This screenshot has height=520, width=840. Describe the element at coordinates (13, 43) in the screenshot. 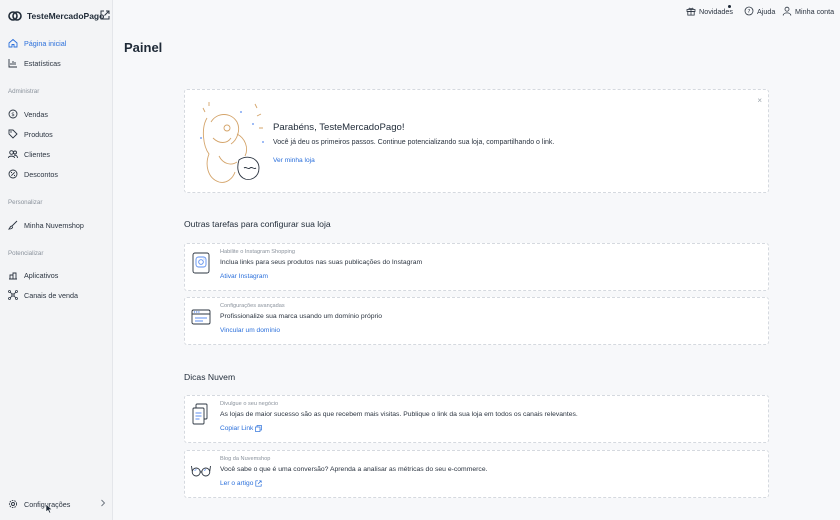

I see `home-icon` at that location.